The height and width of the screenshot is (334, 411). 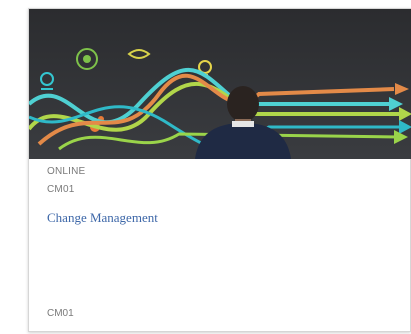 What do you see at coordinates (61, 189) in the screenshot?
I see `course-code: CM01` at bounding box center [61, 189].